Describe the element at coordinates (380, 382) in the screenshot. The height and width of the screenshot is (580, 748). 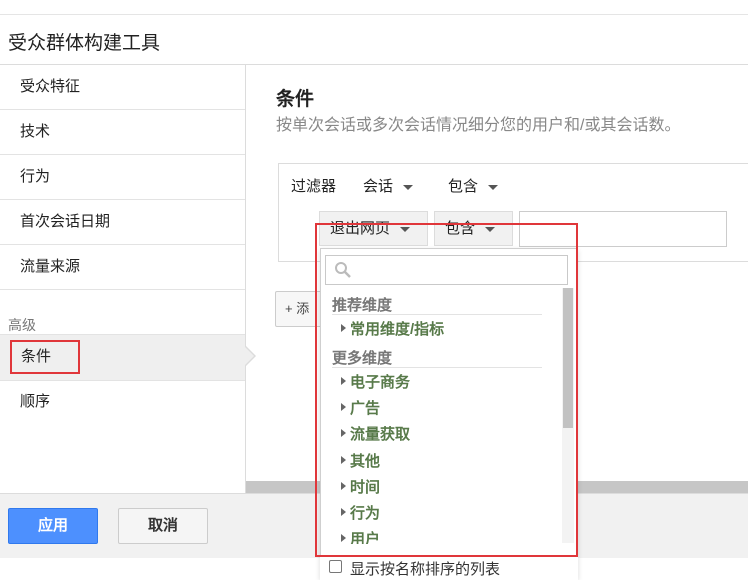
I see `dropdown-item-label: 电子商务` at that location.